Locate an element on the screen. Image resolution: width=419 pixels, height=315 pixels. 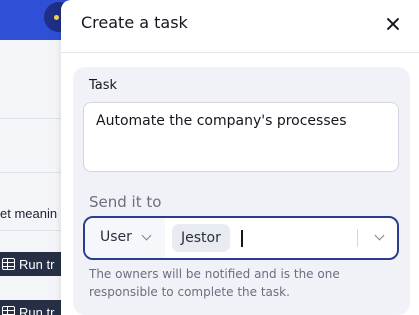
recipient-type-select: User is located at coordinates (125, 238).